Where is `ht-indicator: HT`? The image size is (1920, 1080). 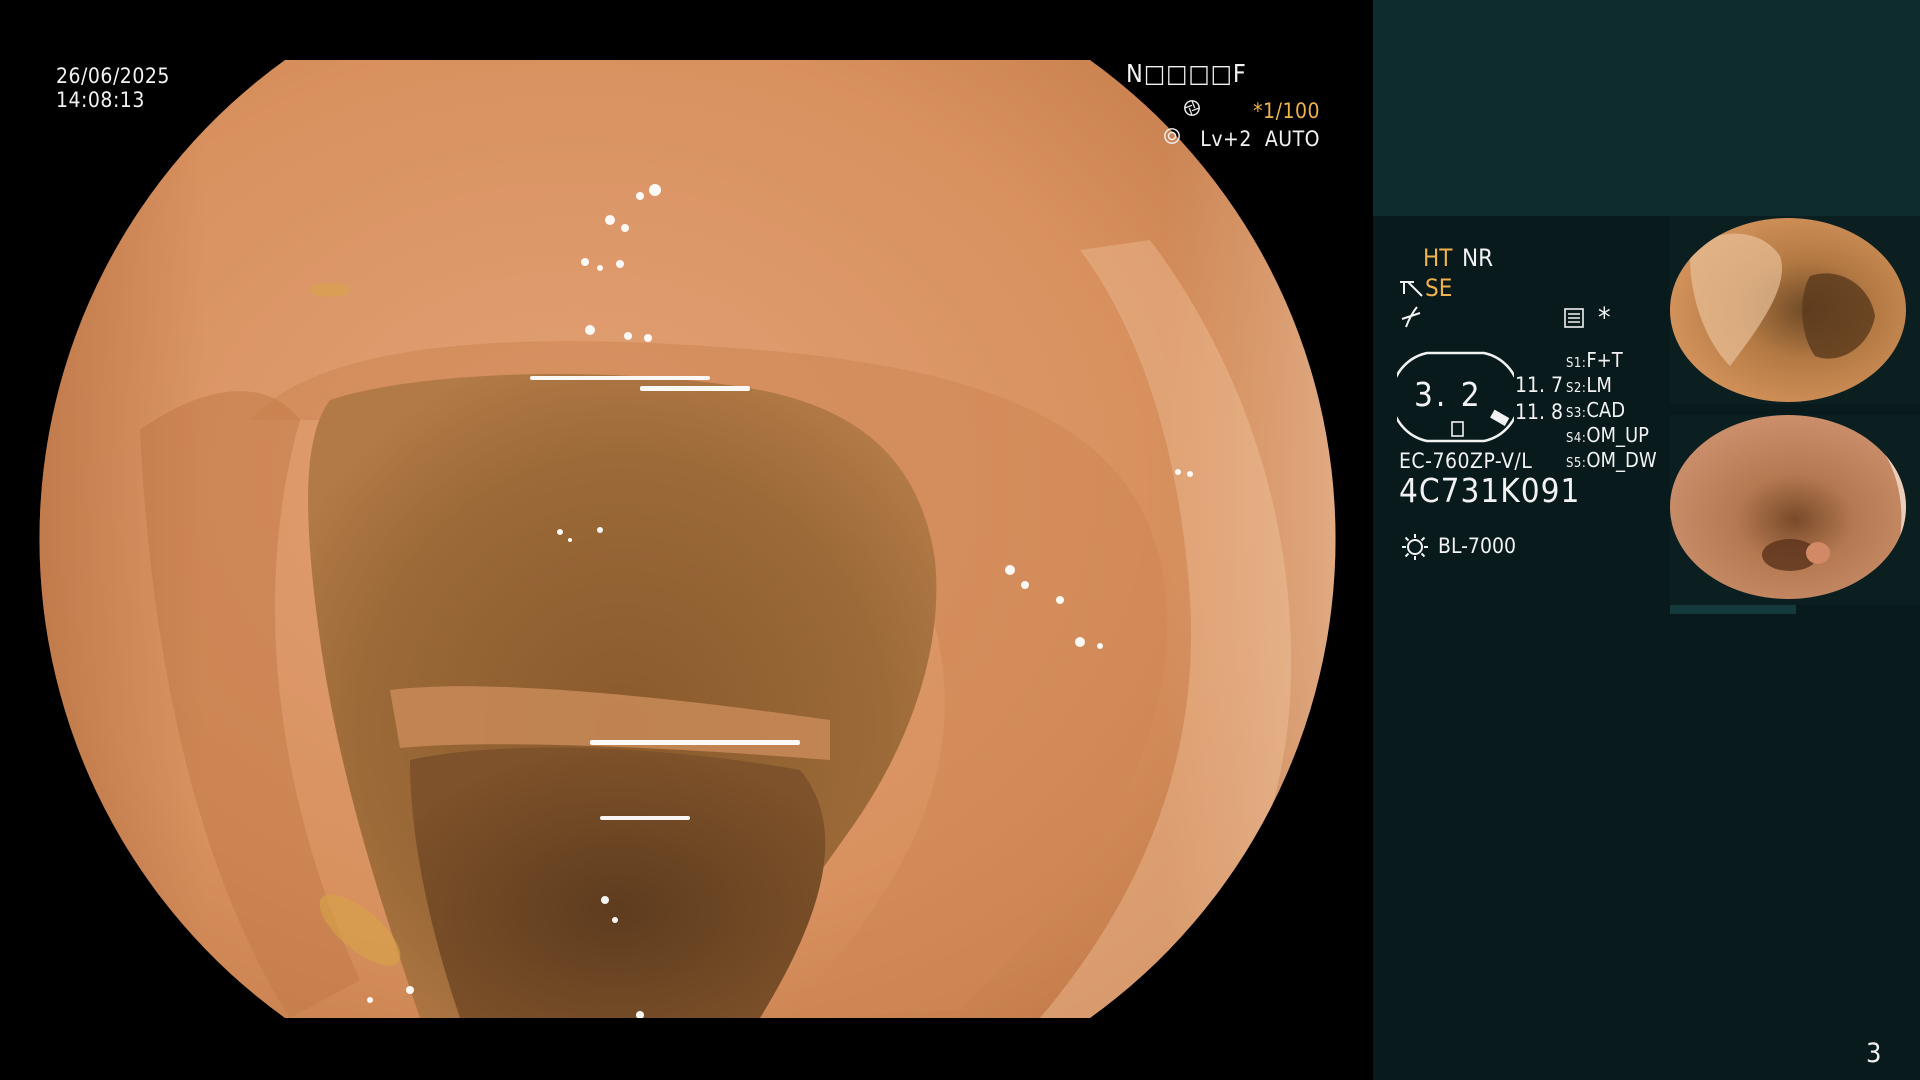
ht-indicator: HT is located at coordinates (1438, 258).